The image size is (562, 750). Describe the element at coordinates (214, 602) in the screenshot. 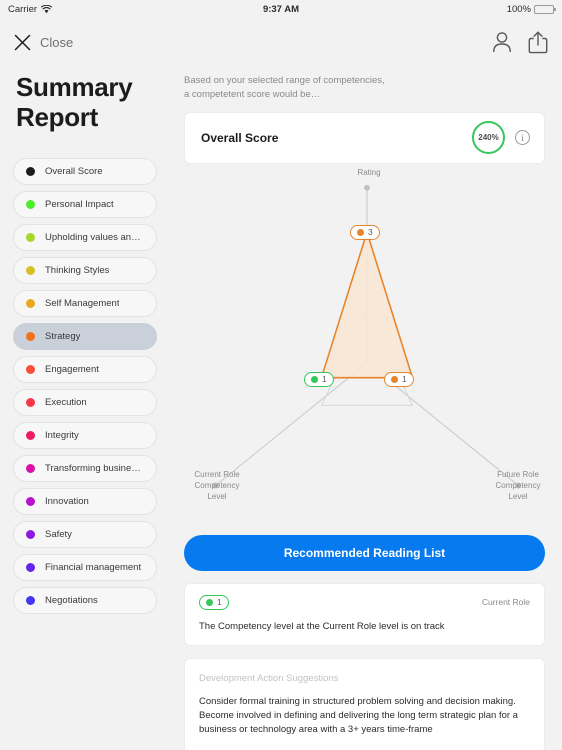

I see `status-badge: 1` at that location.